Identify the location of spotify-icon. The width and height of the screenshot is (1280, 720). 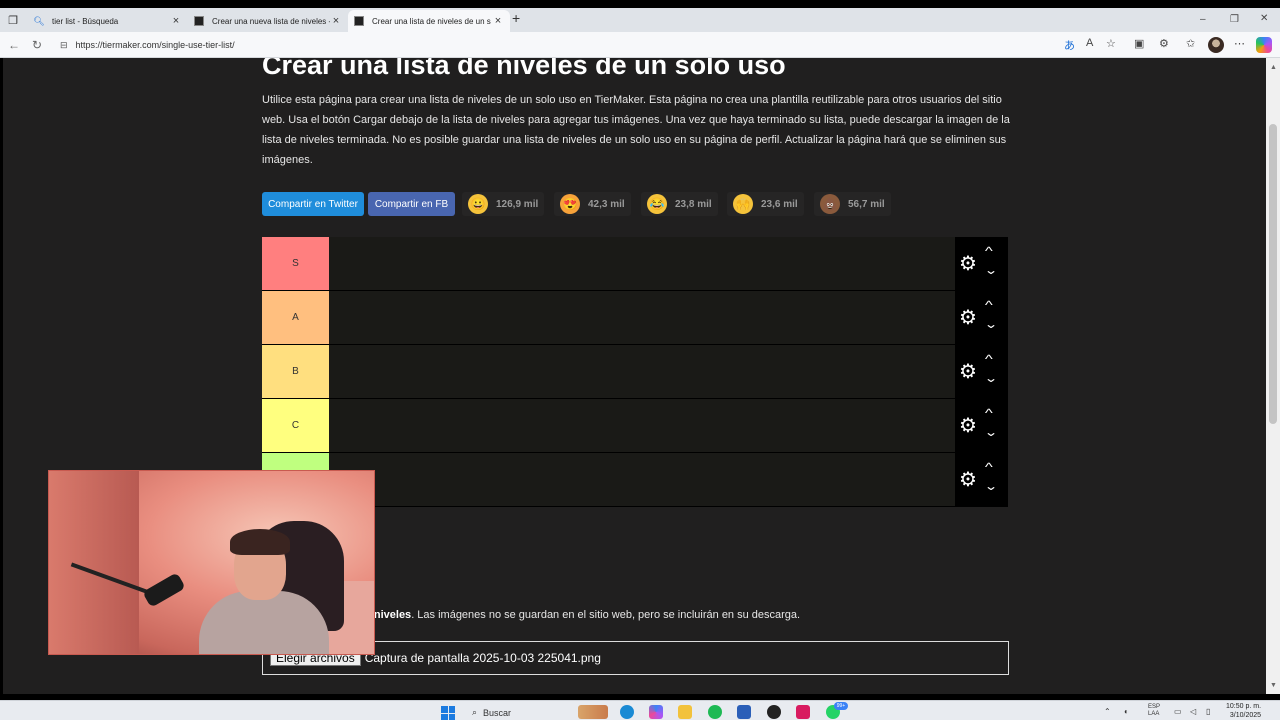
(715, 712).